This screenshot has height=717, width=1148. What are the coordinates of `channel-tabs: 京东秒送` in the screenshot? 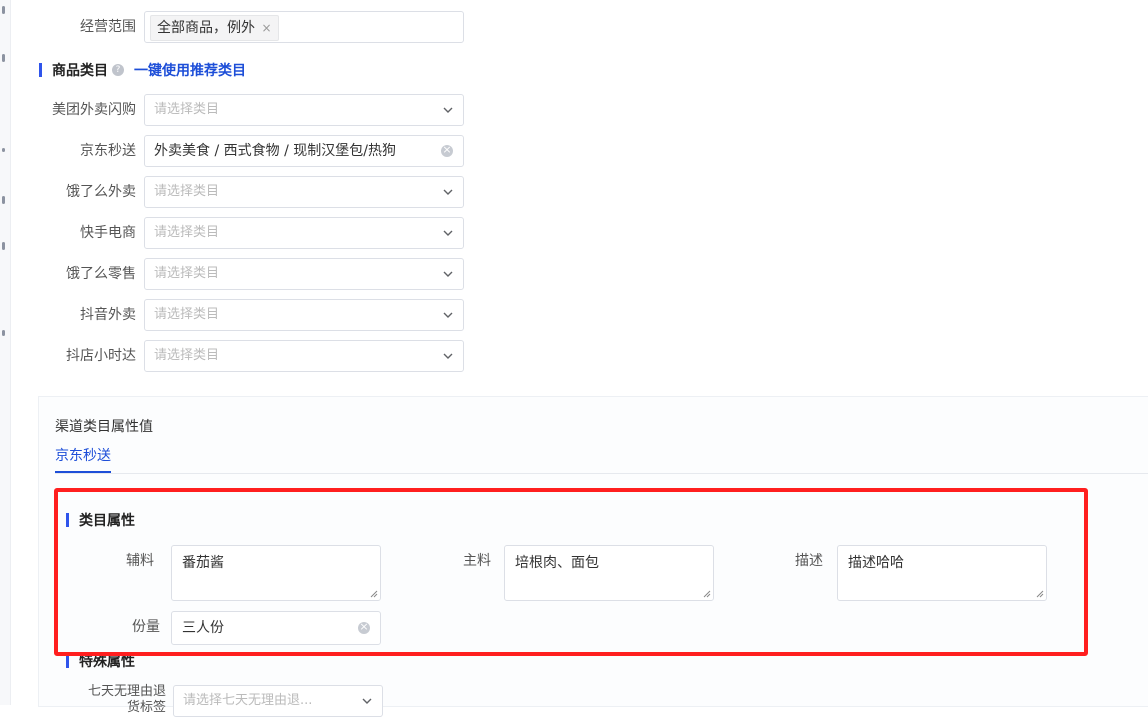 It's located at (601, 460).